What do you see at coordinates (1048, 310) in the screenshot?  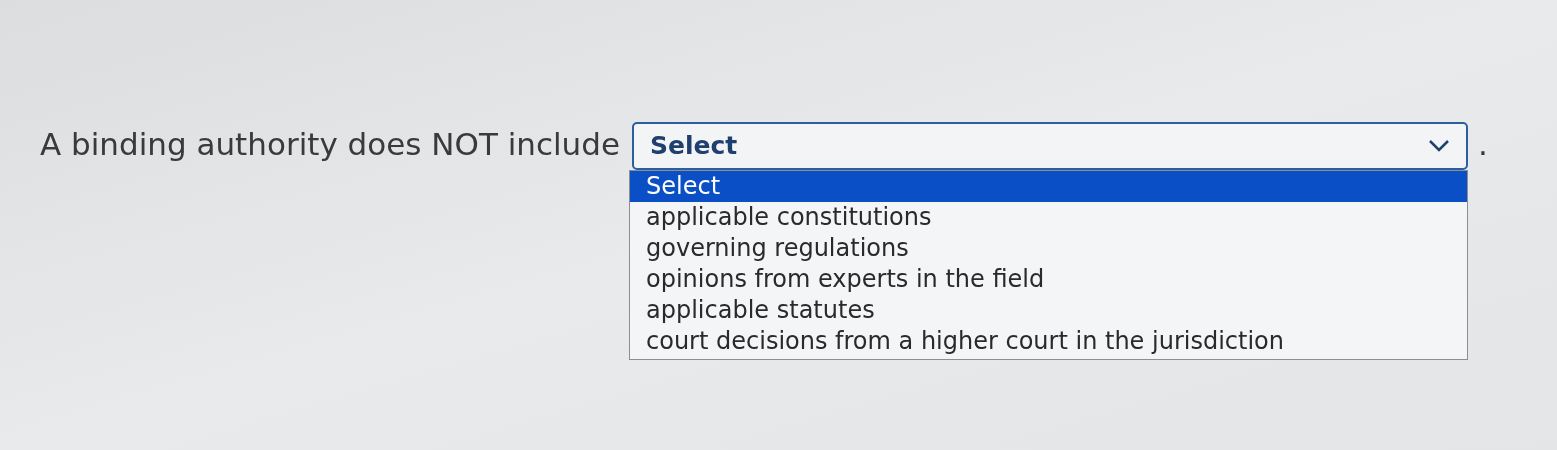 I see `dropdown-option: applicable statutes` at bounding box center [1048, 310].